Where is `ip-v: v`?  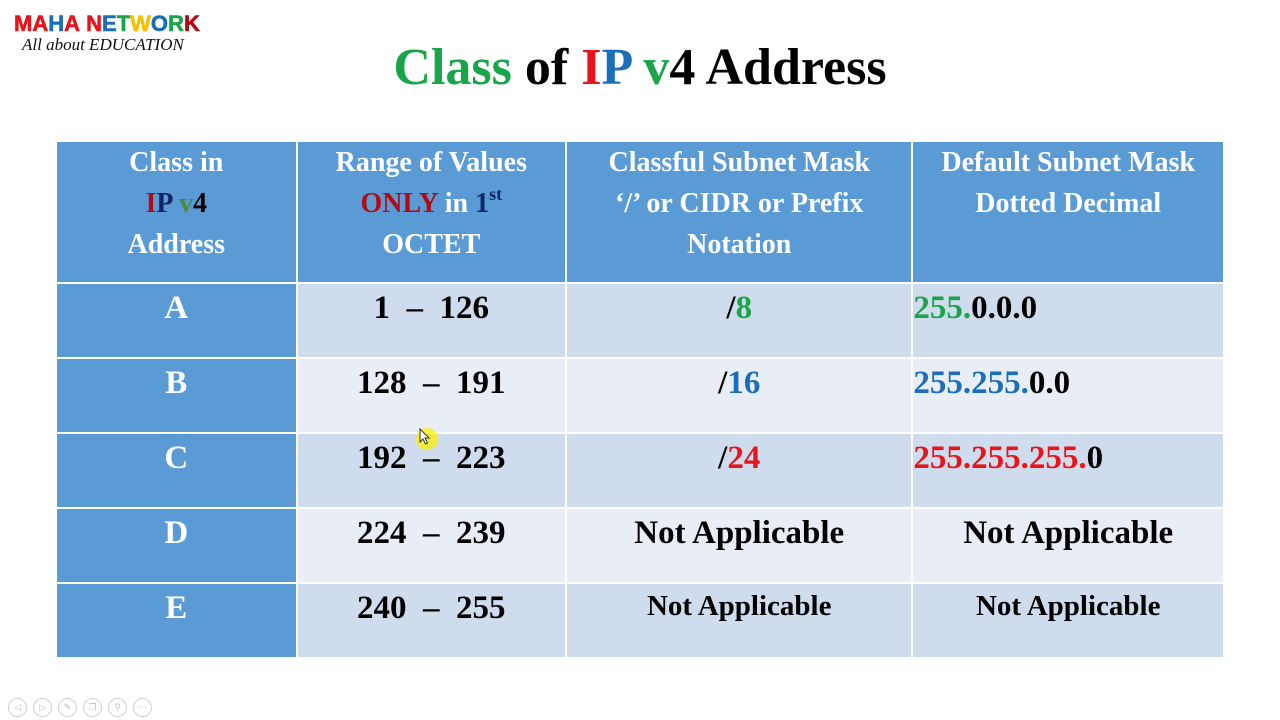 ip-v: v is located at coordinates (182, 203).